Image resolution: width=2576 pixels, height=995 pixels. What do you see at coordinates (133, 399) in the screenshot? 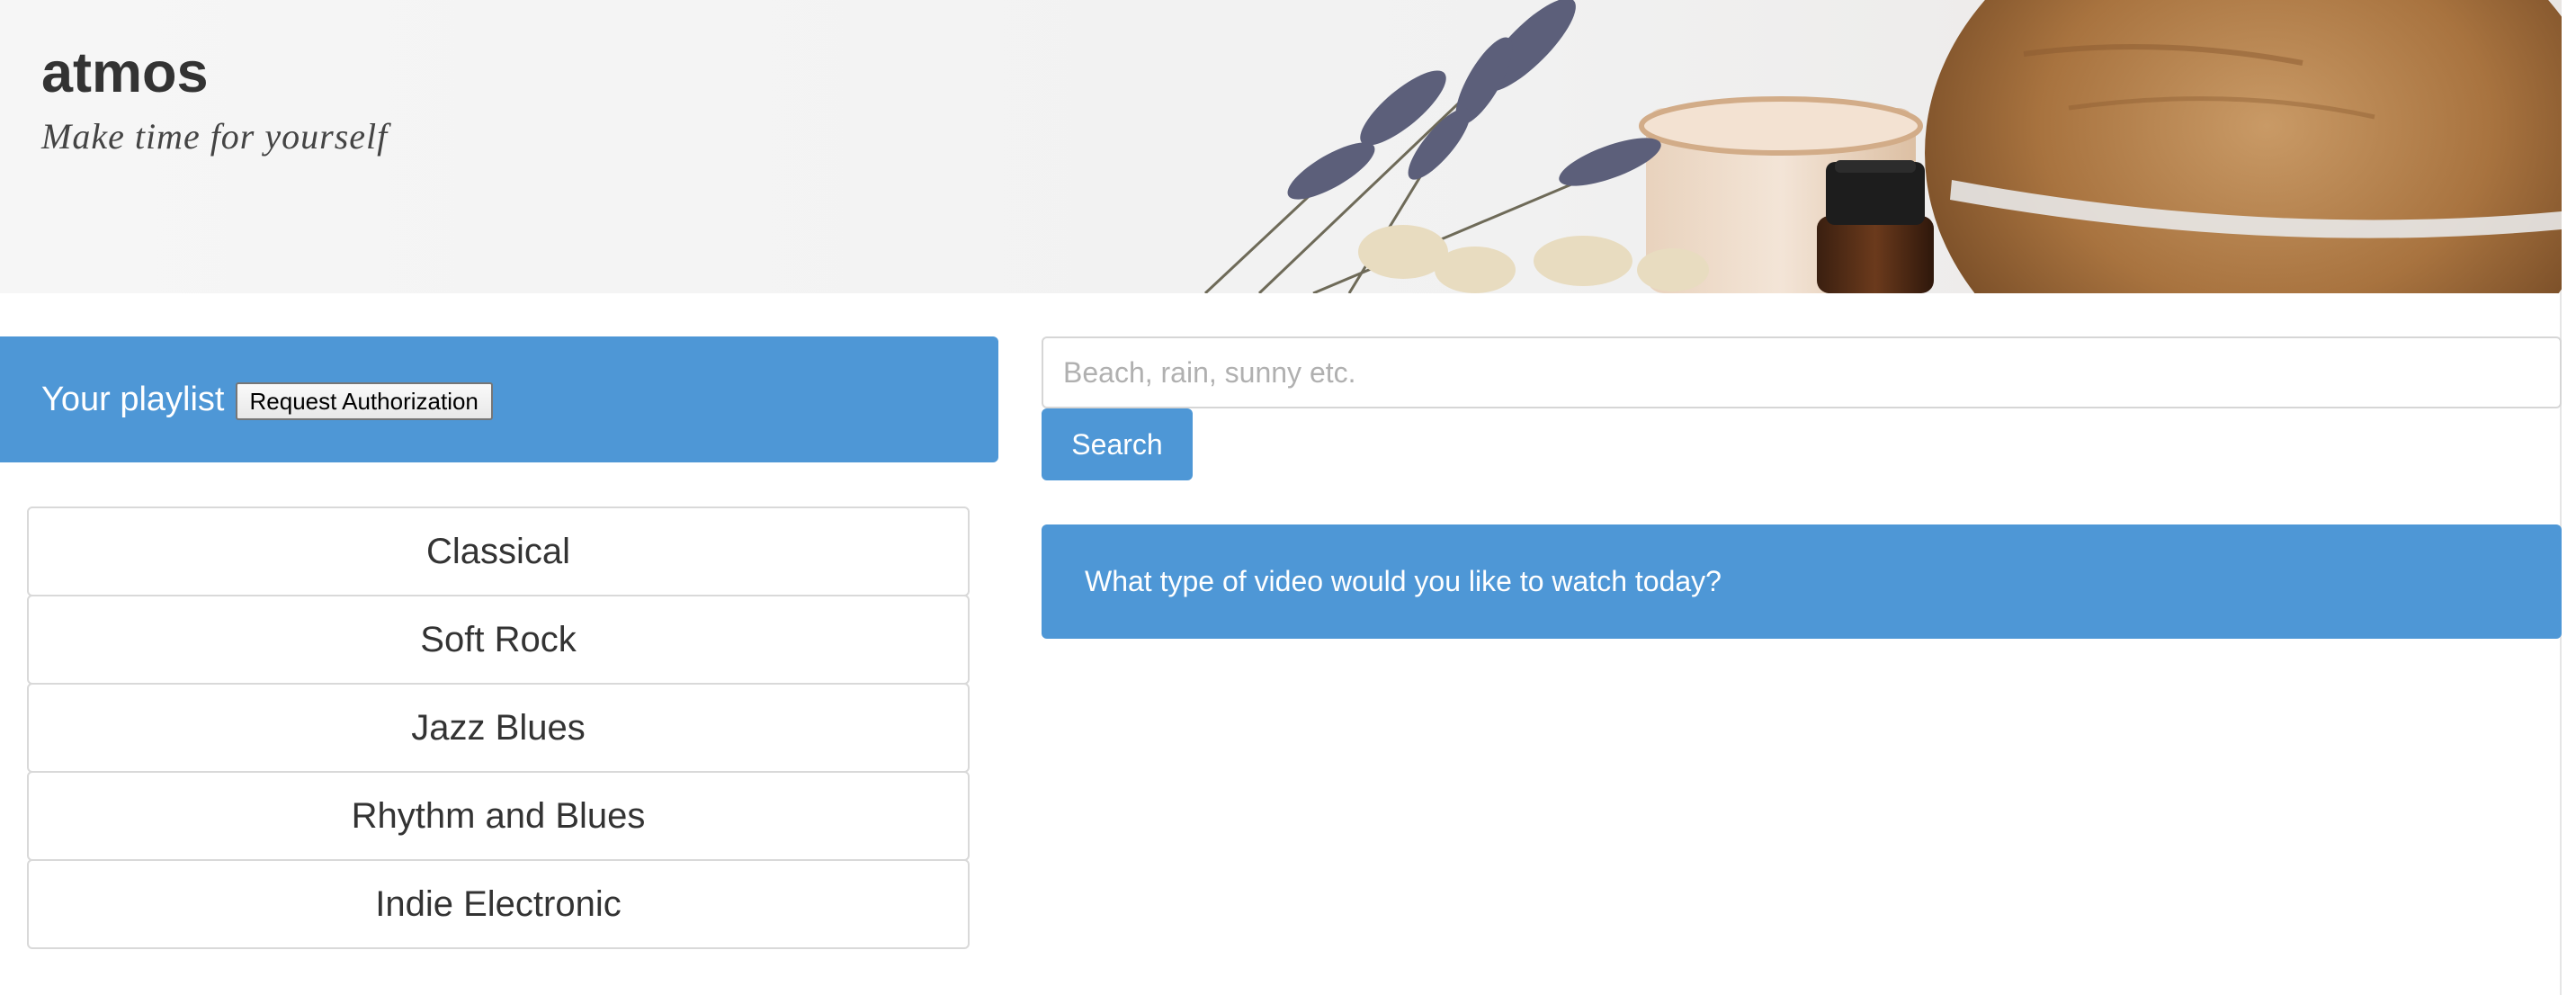
I see `playlist-title: Your playlist` at bounding box center [133, 399].